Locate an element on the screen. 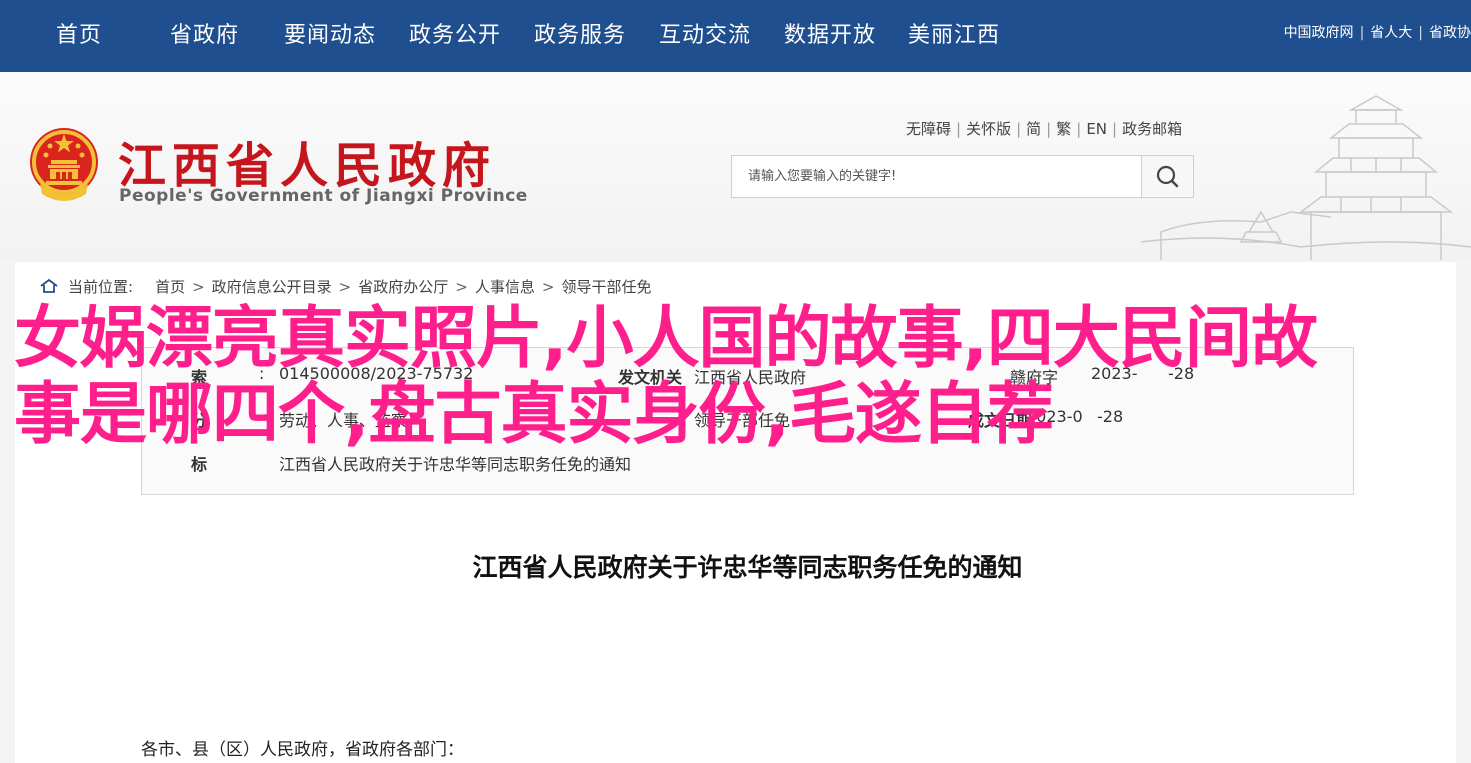 This screenshot has width=1471, height=763. breadcrumb: 当前位置: 首页 > 政府信息公开目录 > 省政府办公厅 > 人事信息 > 领导干部任免 is located at coordinates (345, 286).